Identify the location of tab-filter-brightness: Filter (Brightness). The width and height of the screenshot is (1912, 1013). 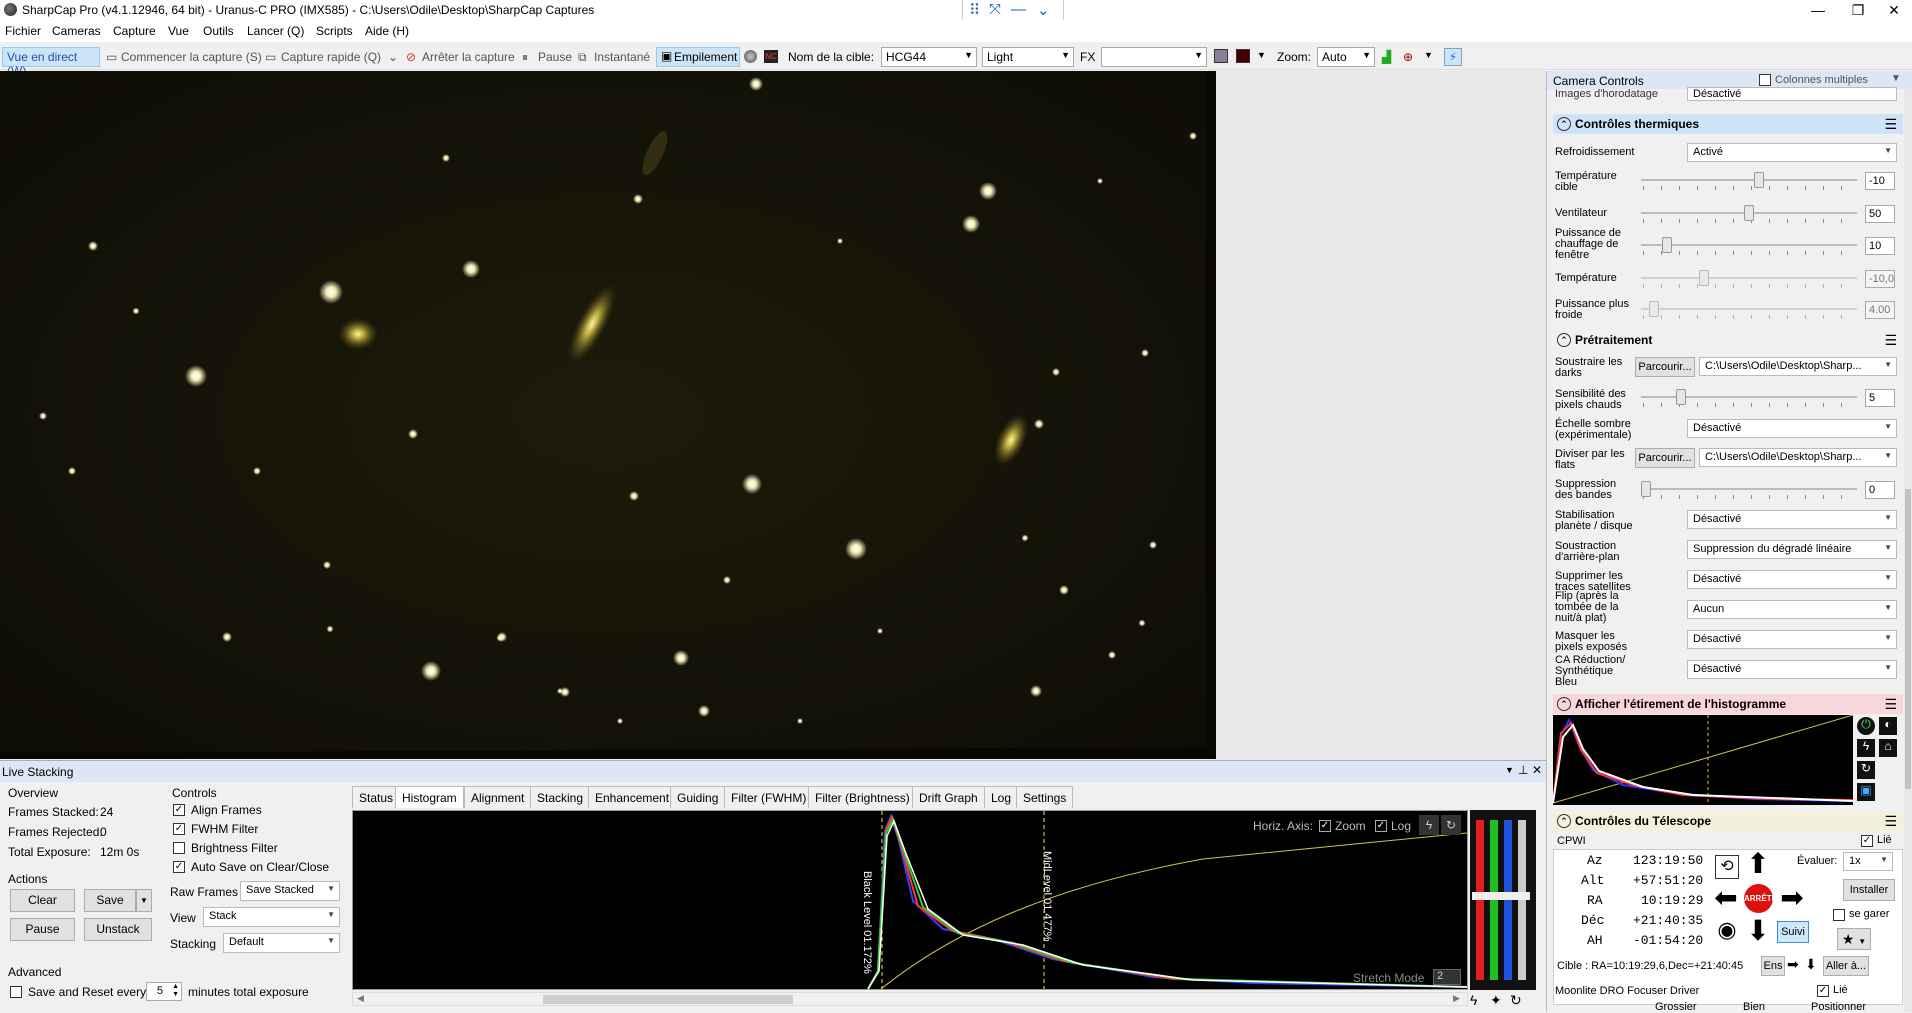
(862, 797).